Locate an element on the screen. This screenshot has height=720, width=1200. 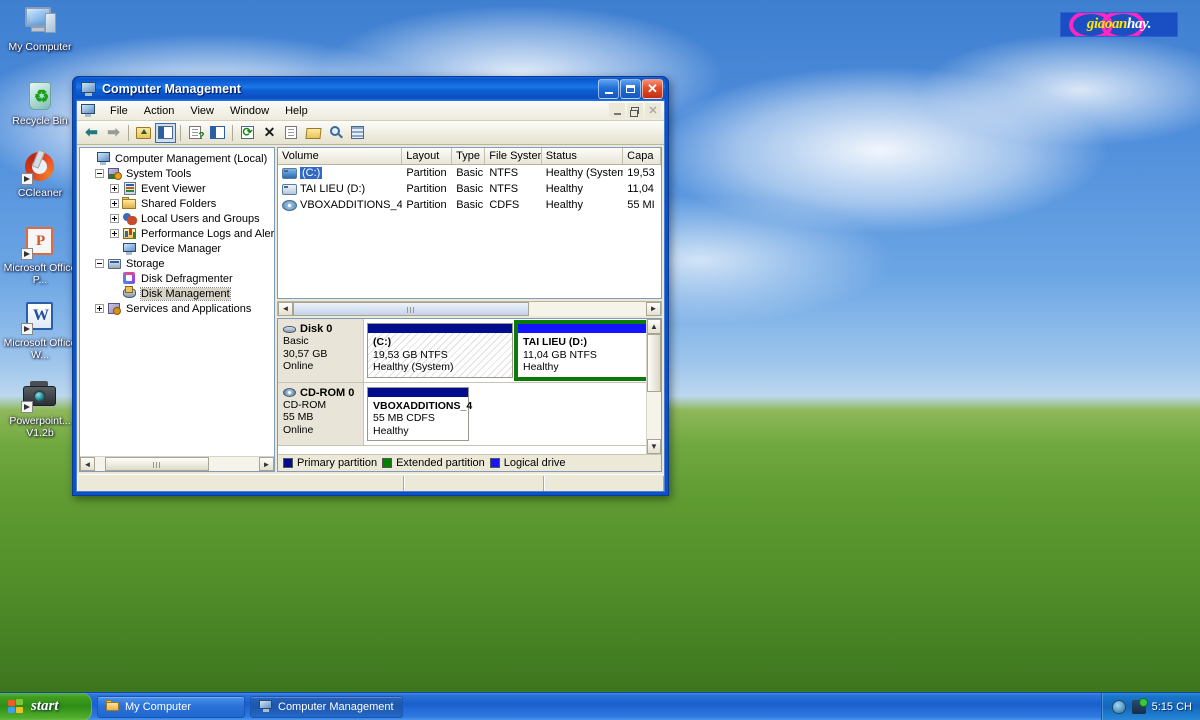
delete-icon: ✕ is located at coordinates (269, 133).